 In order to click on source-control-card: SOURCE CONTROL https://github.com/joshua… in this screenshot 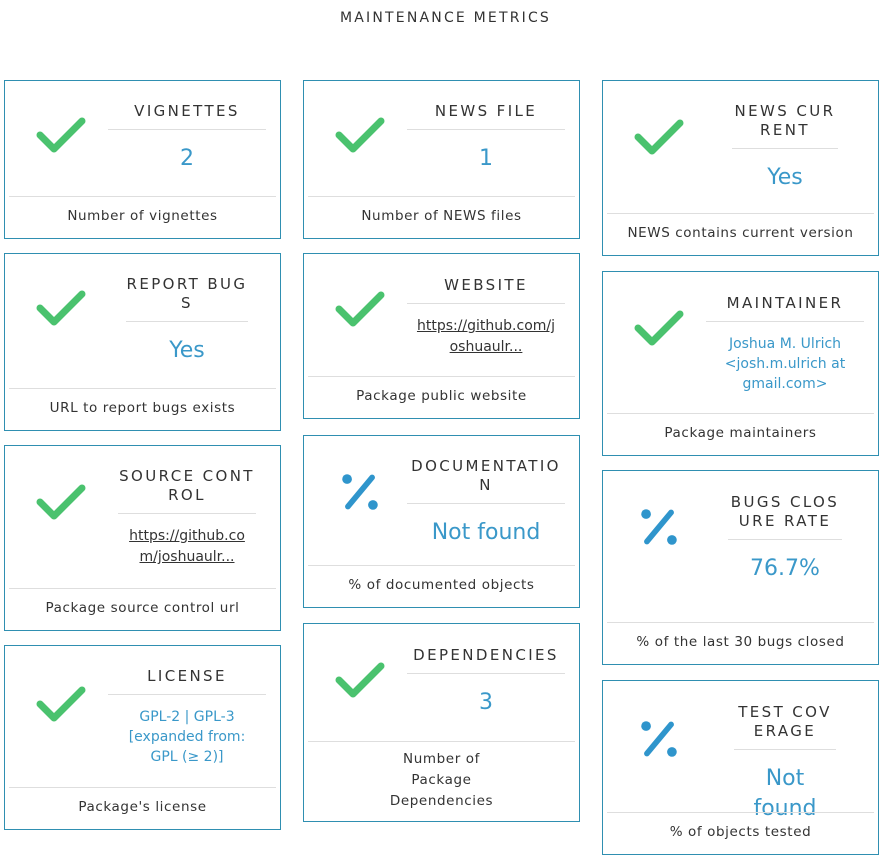, I will do `click(142, 538)`.